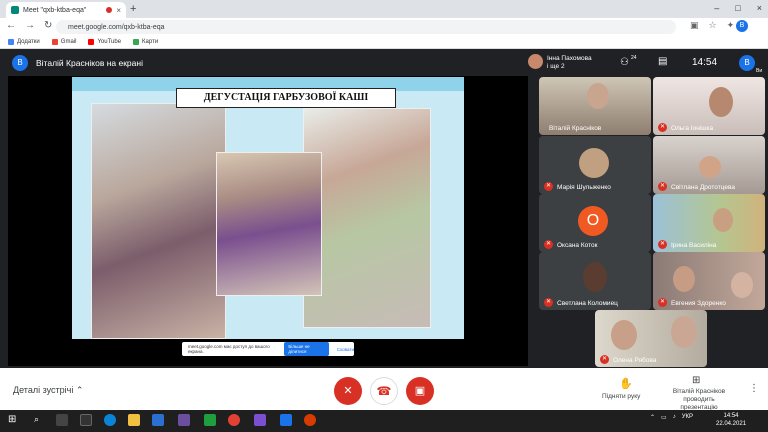  Describe the element at coordinates (696, 380) in the screenshot. I see `present-screen-icon: ⊞` at that location.